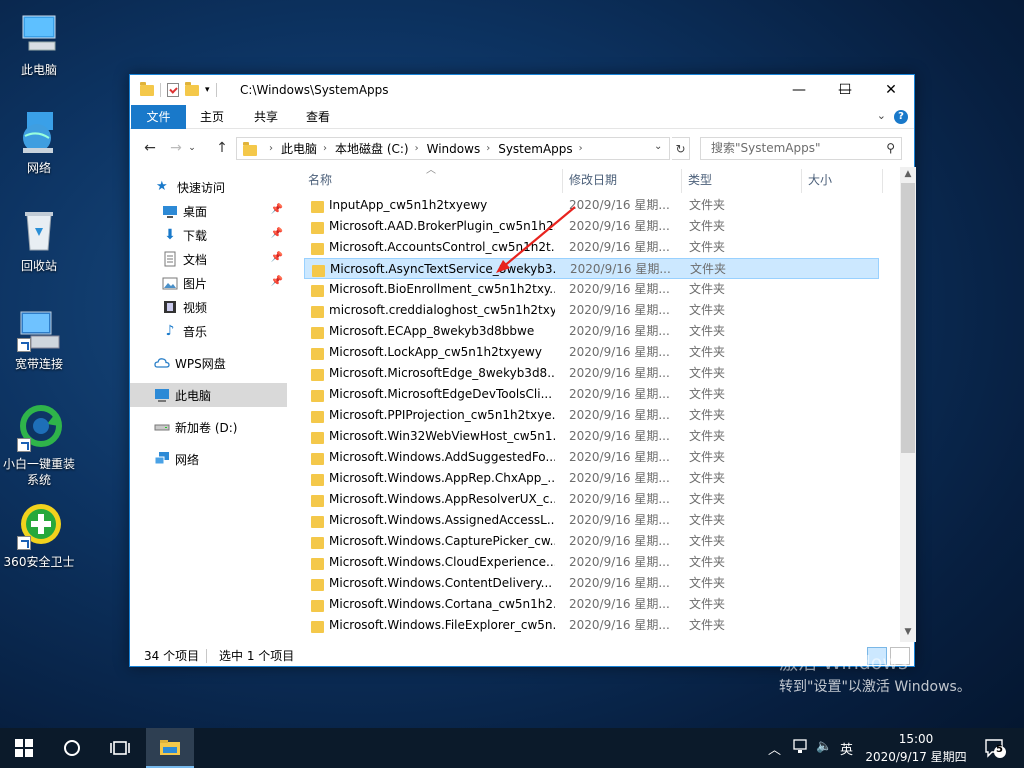  I want to click on new-folder-icon, so click(192, 88).